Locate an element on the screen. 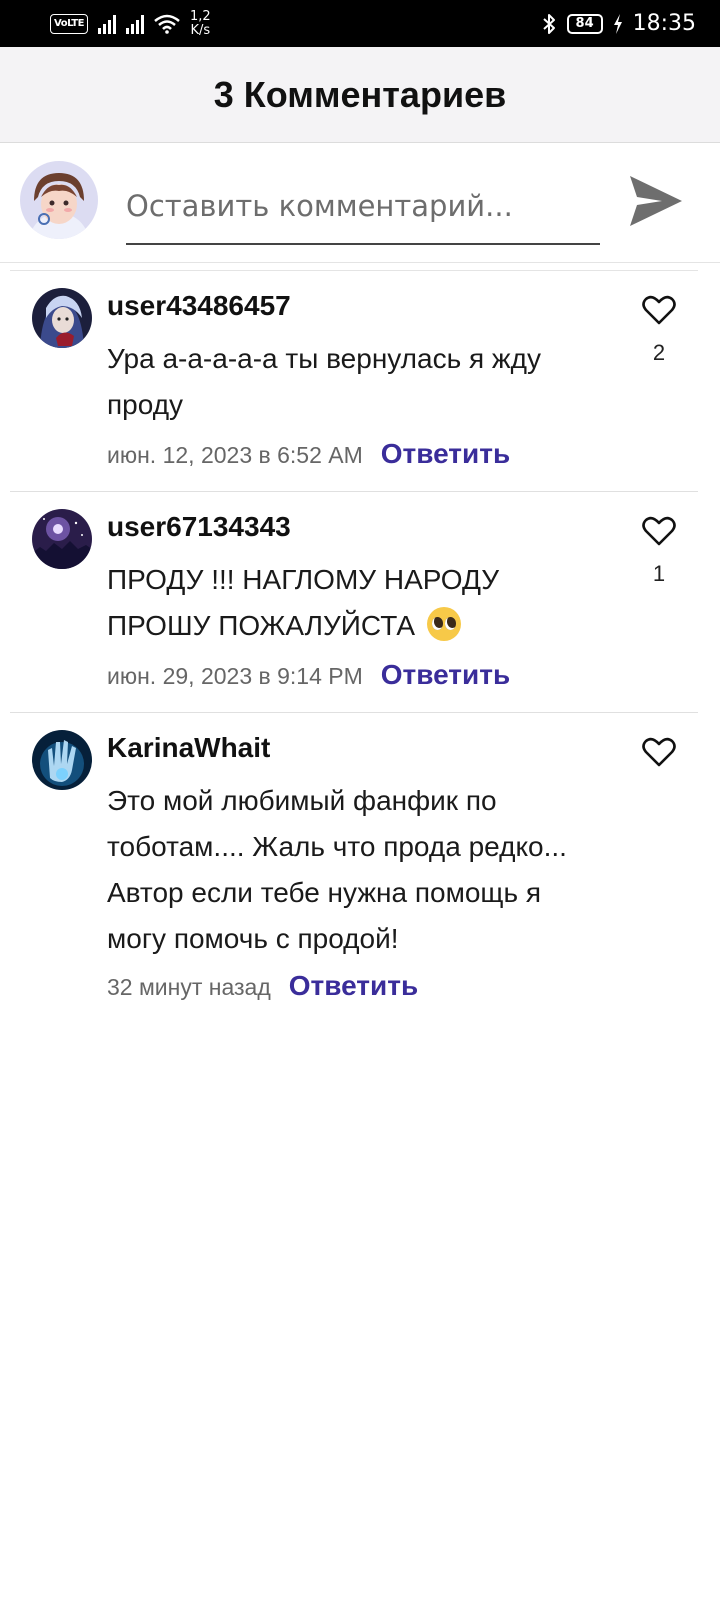  comment-date: июн. 12, 2023 в 6:52 AM is located at coordinates (235, 455).